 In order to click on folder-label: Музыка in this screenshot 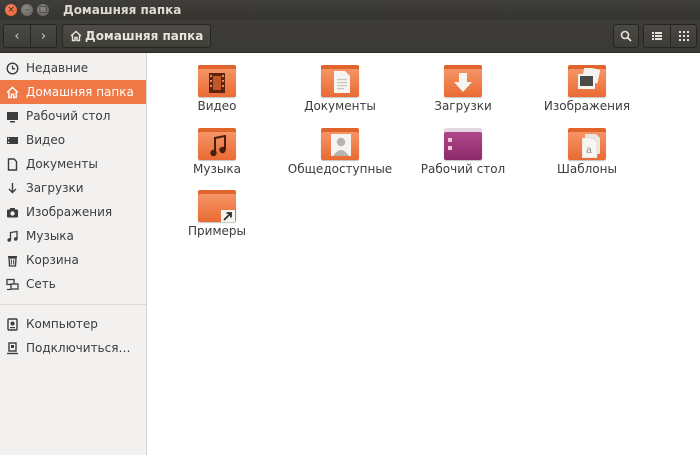, I will do `click(217, 169)`.